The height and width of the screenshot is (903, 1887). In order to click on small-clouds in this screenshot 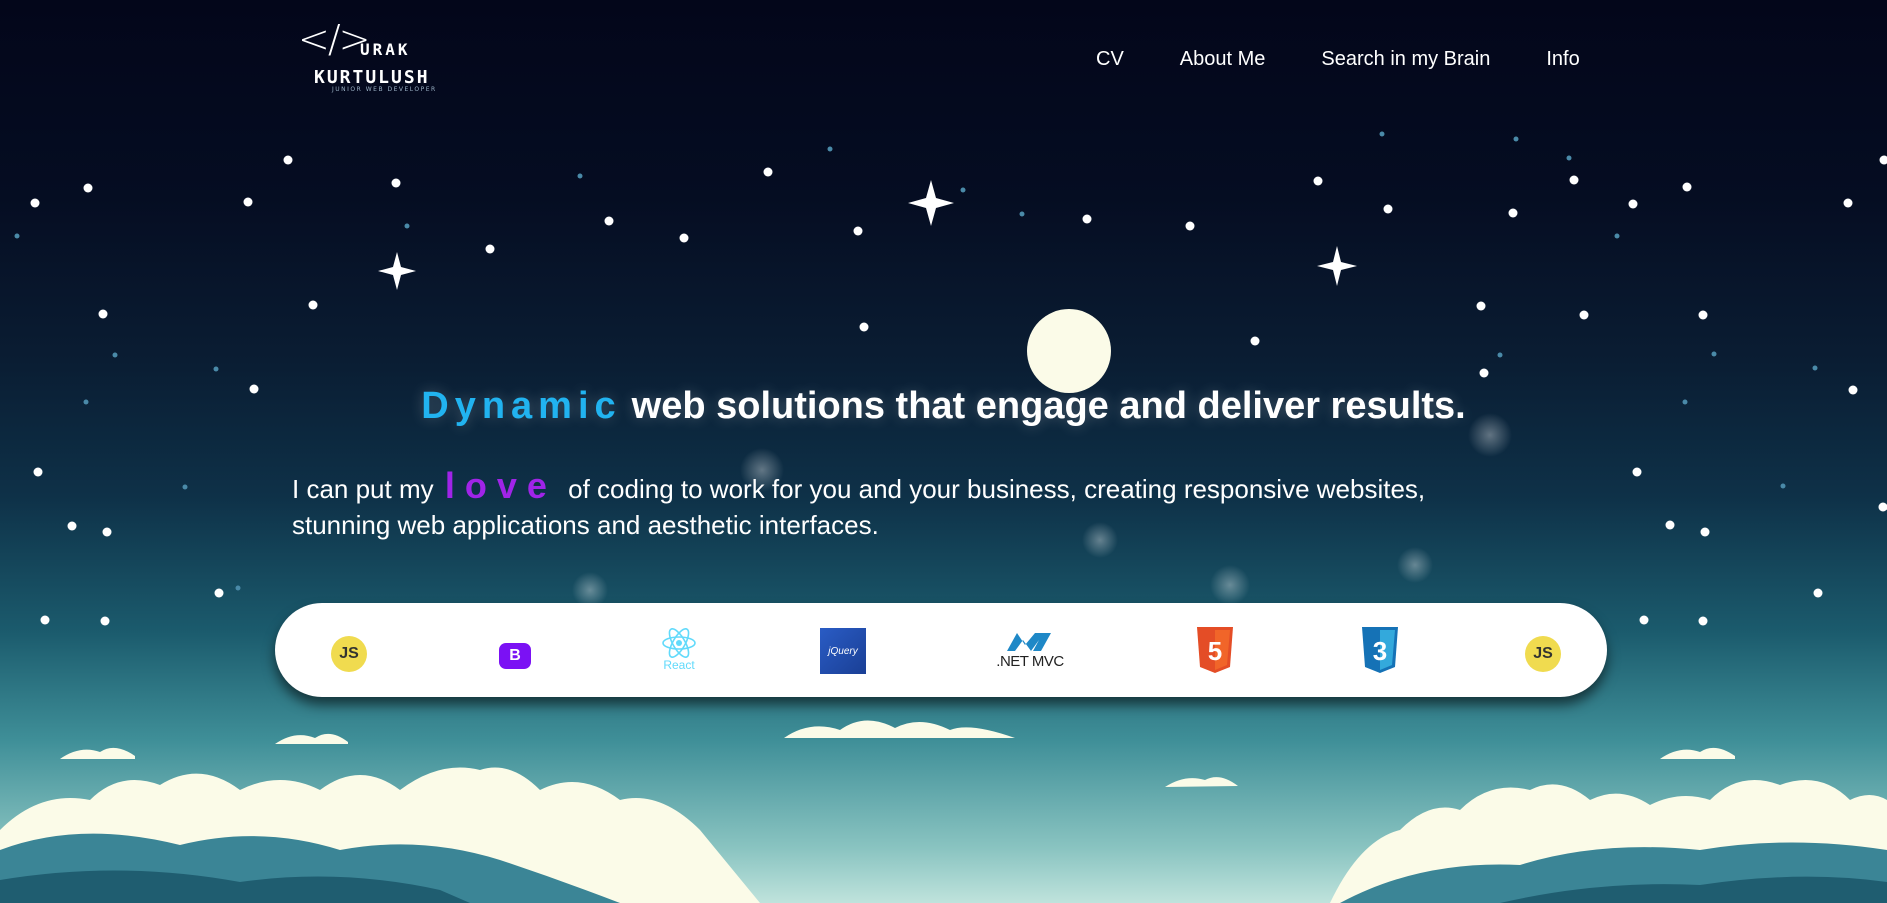, I will do `click(897, 753)`.